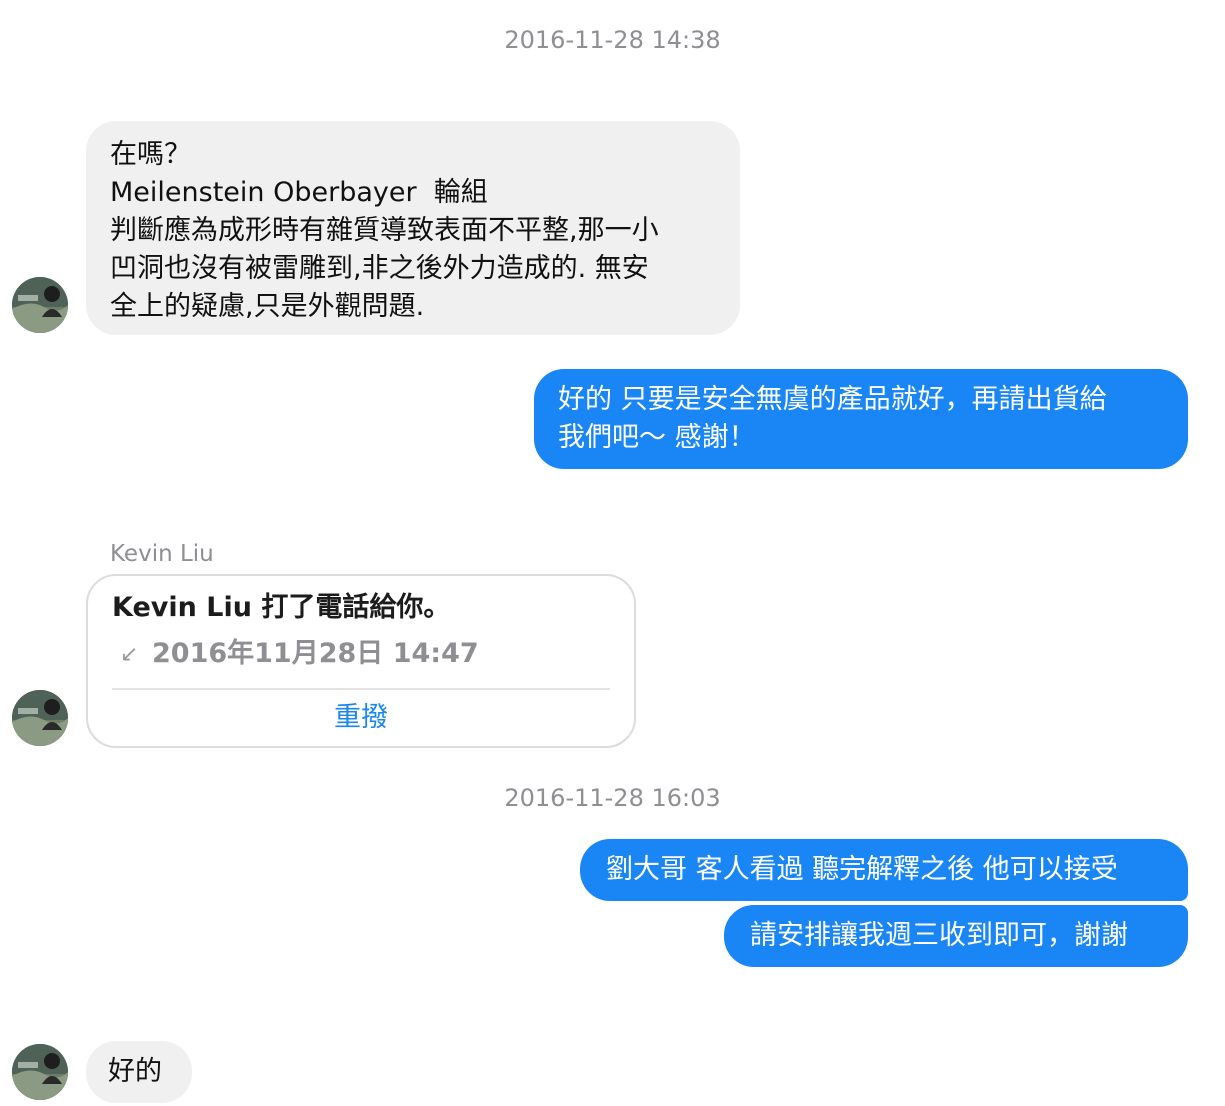 Image resolution: width=1225 pixels, height=1106 pixels. Describe the element at coordinates (361, 718) in the screenshot. I see `redial-button: 重撥` at that location.